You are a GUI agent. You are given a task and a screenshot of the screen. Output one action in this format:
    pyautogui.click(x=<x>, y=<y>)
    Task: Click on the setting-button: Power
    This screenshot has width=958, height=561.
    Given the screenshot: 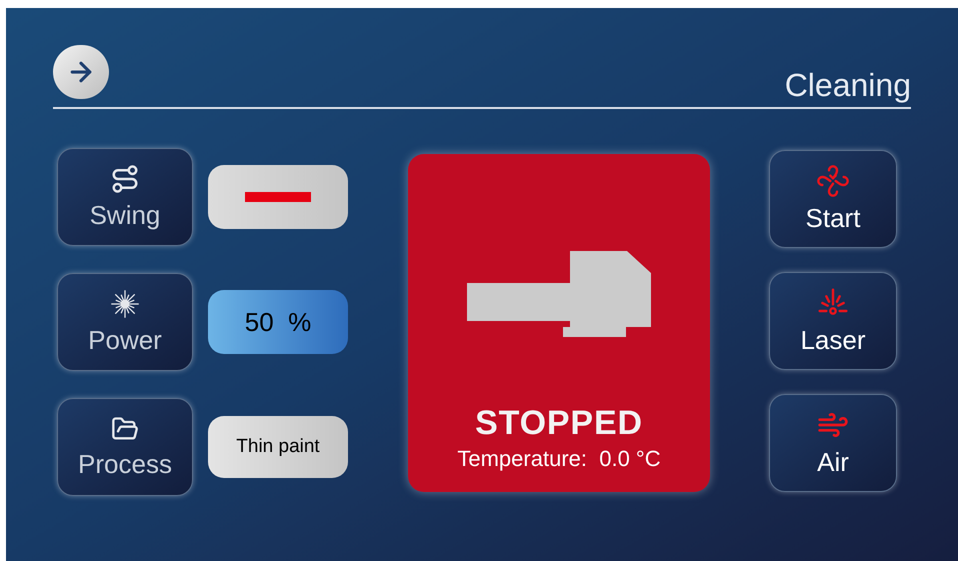 What is the action you would take?
    pyautogui.click(x=125, y=322)
    